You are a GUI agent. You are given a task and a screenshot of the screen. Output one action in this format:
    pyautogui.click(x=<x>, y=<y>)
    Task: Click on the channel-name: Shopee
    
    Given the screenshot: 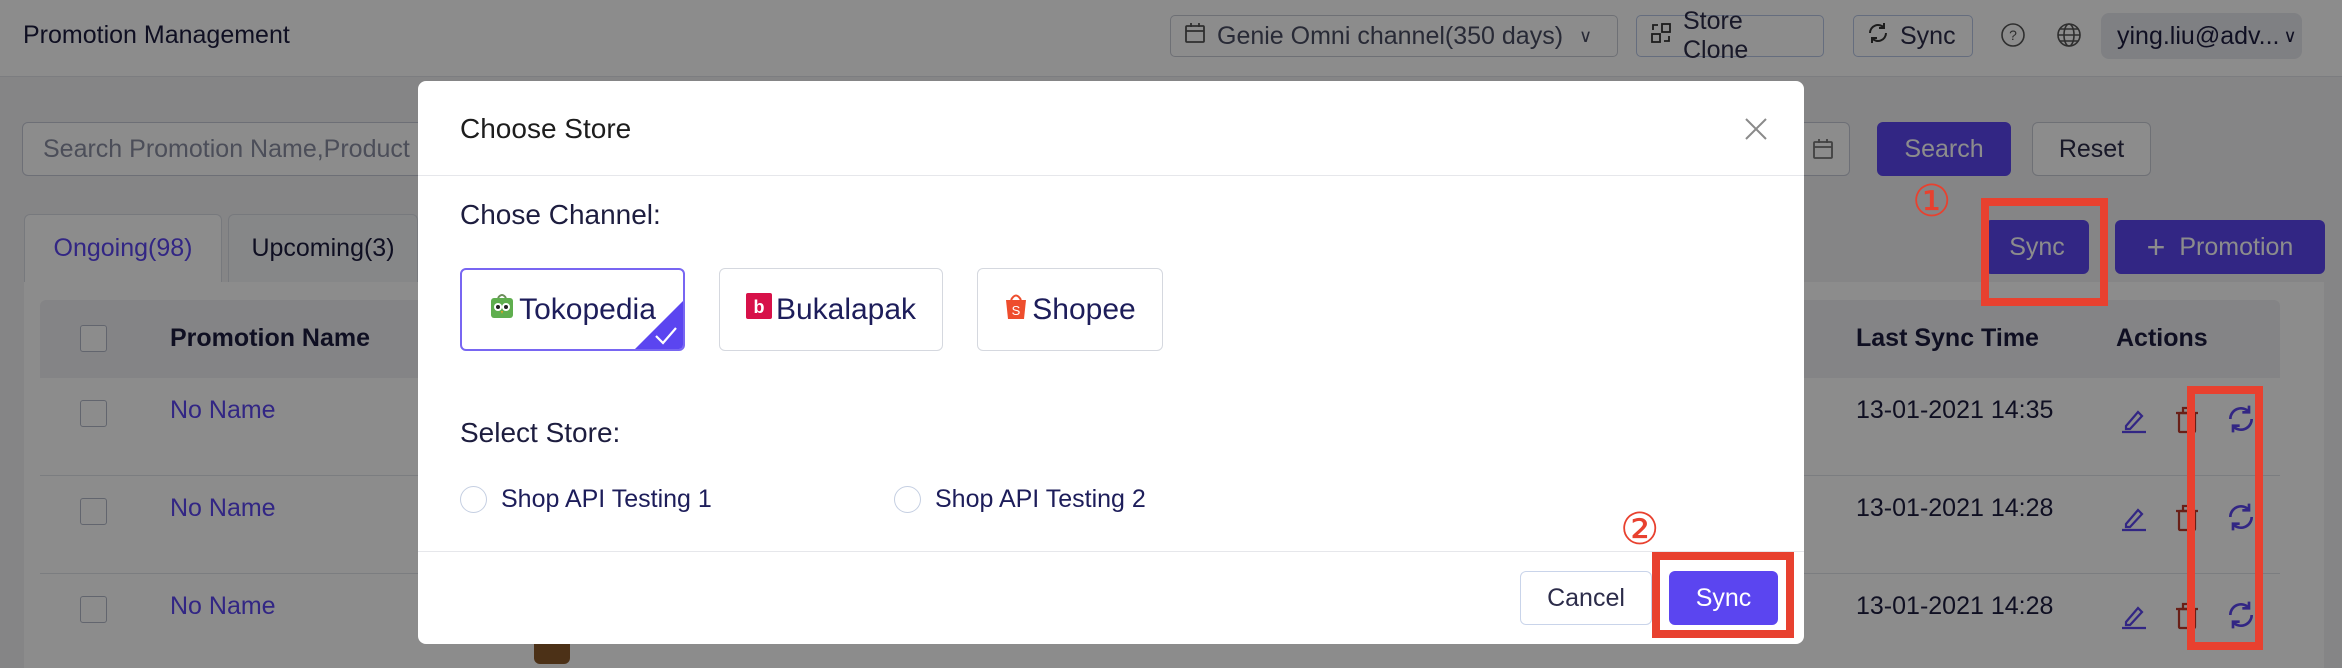 What is the action you would take?
    pyautogui.click(x=1084, y=309)
    